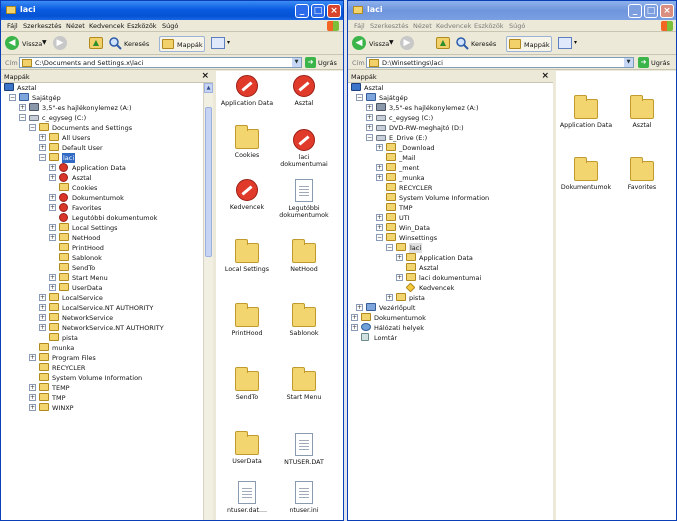 Image resolution: width=677 pixels, height=521 pixels. What do you see at coordinates (247, 320) in the screenshot?
I see `file-item: PrintHood` at bounding box center [247, 320].